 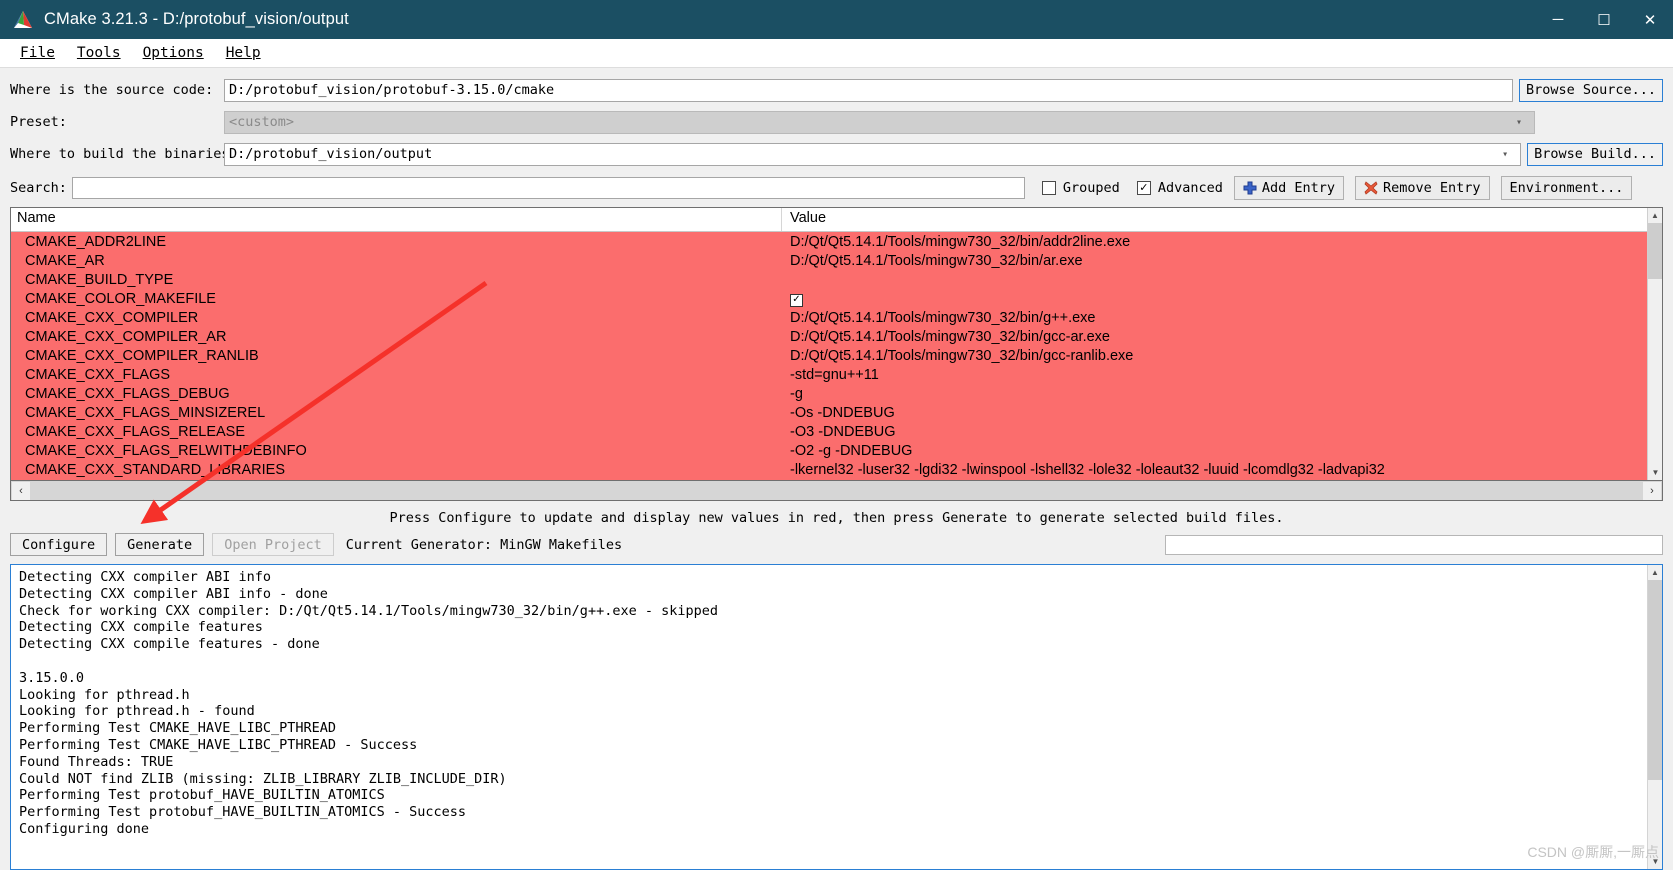 I want to click on table-header: Name Value, so click(x=836, y=220).